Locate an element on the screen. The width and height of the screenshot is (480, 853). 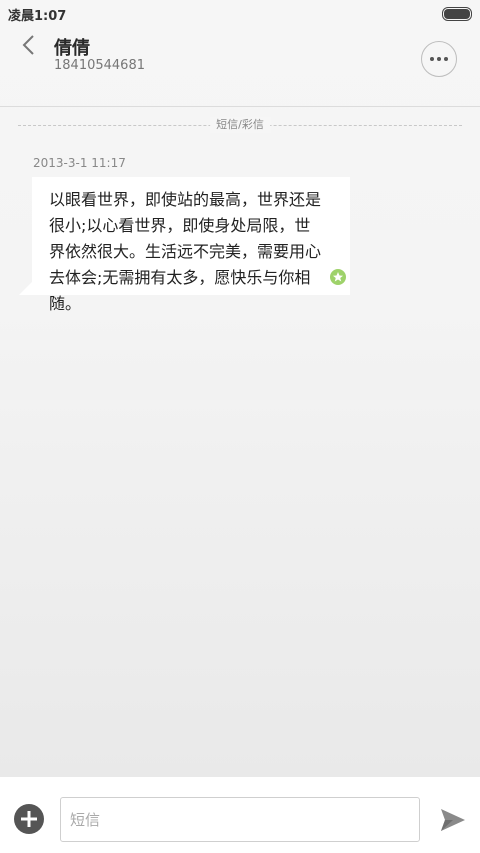
conversation-header: 倩倩 18410544681 is located at coordinates (240, 67).